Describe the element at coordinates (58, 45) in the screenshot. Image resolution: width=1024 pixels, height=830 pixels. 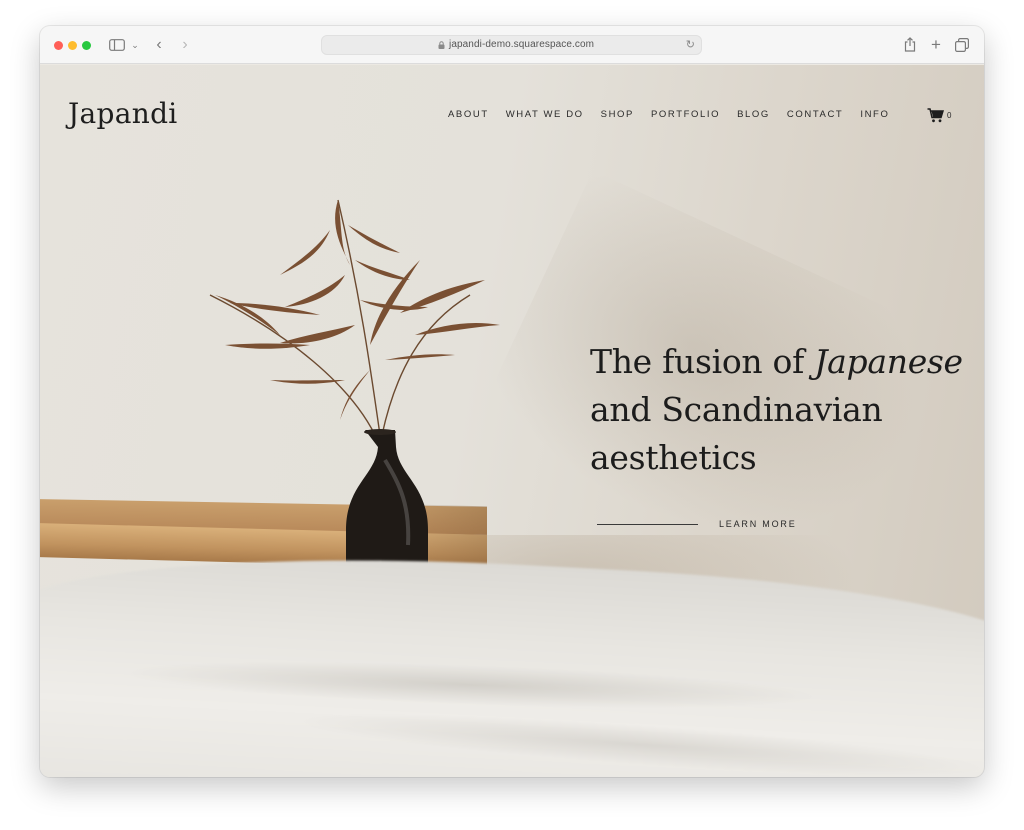
I see `close-window-button` at that location.